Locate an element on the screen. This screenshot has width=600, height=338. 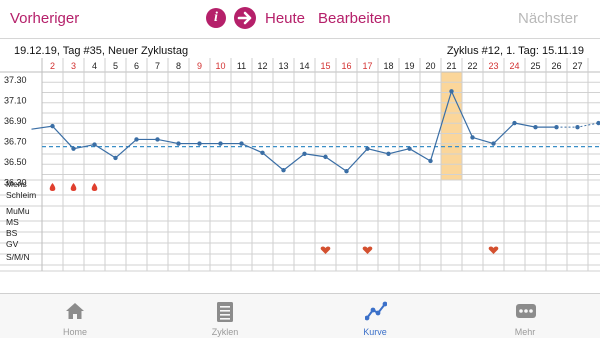
top-divider is located at coordinates (300, 38).